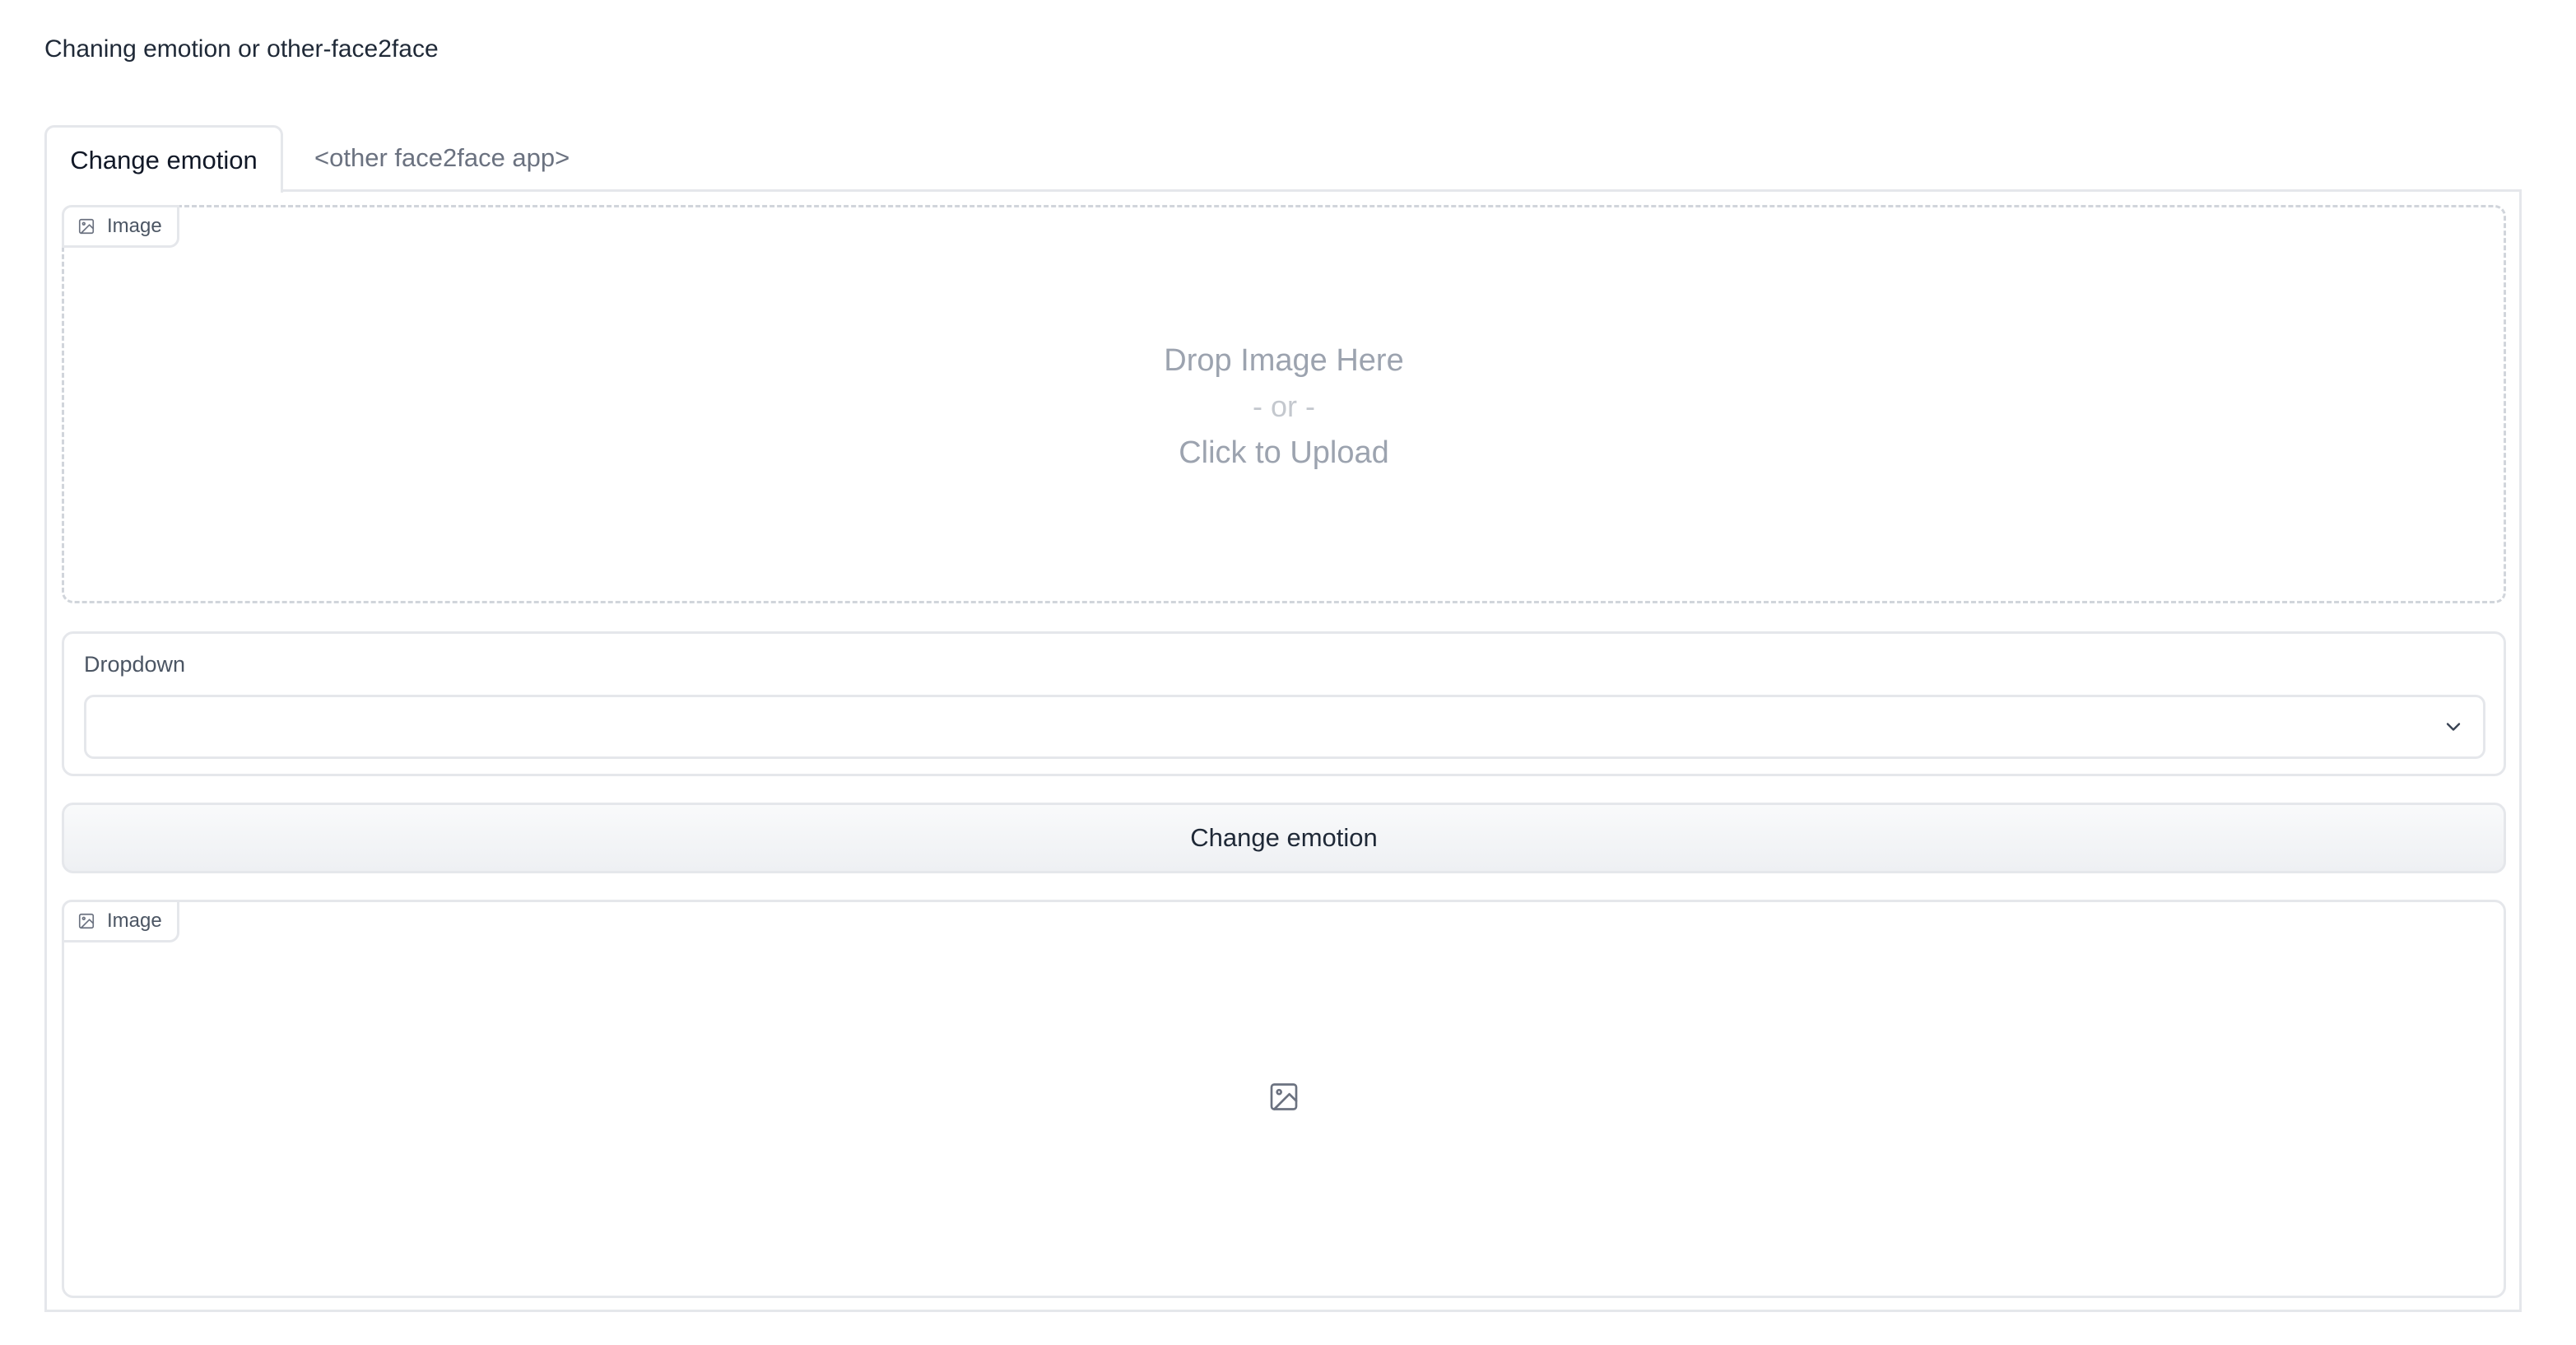 The image size is (2576, 1345). Describe the element at coordinates (242, 49) in the screenshot. I see `page-title: Chaning emotion or other-face2face` at that location.